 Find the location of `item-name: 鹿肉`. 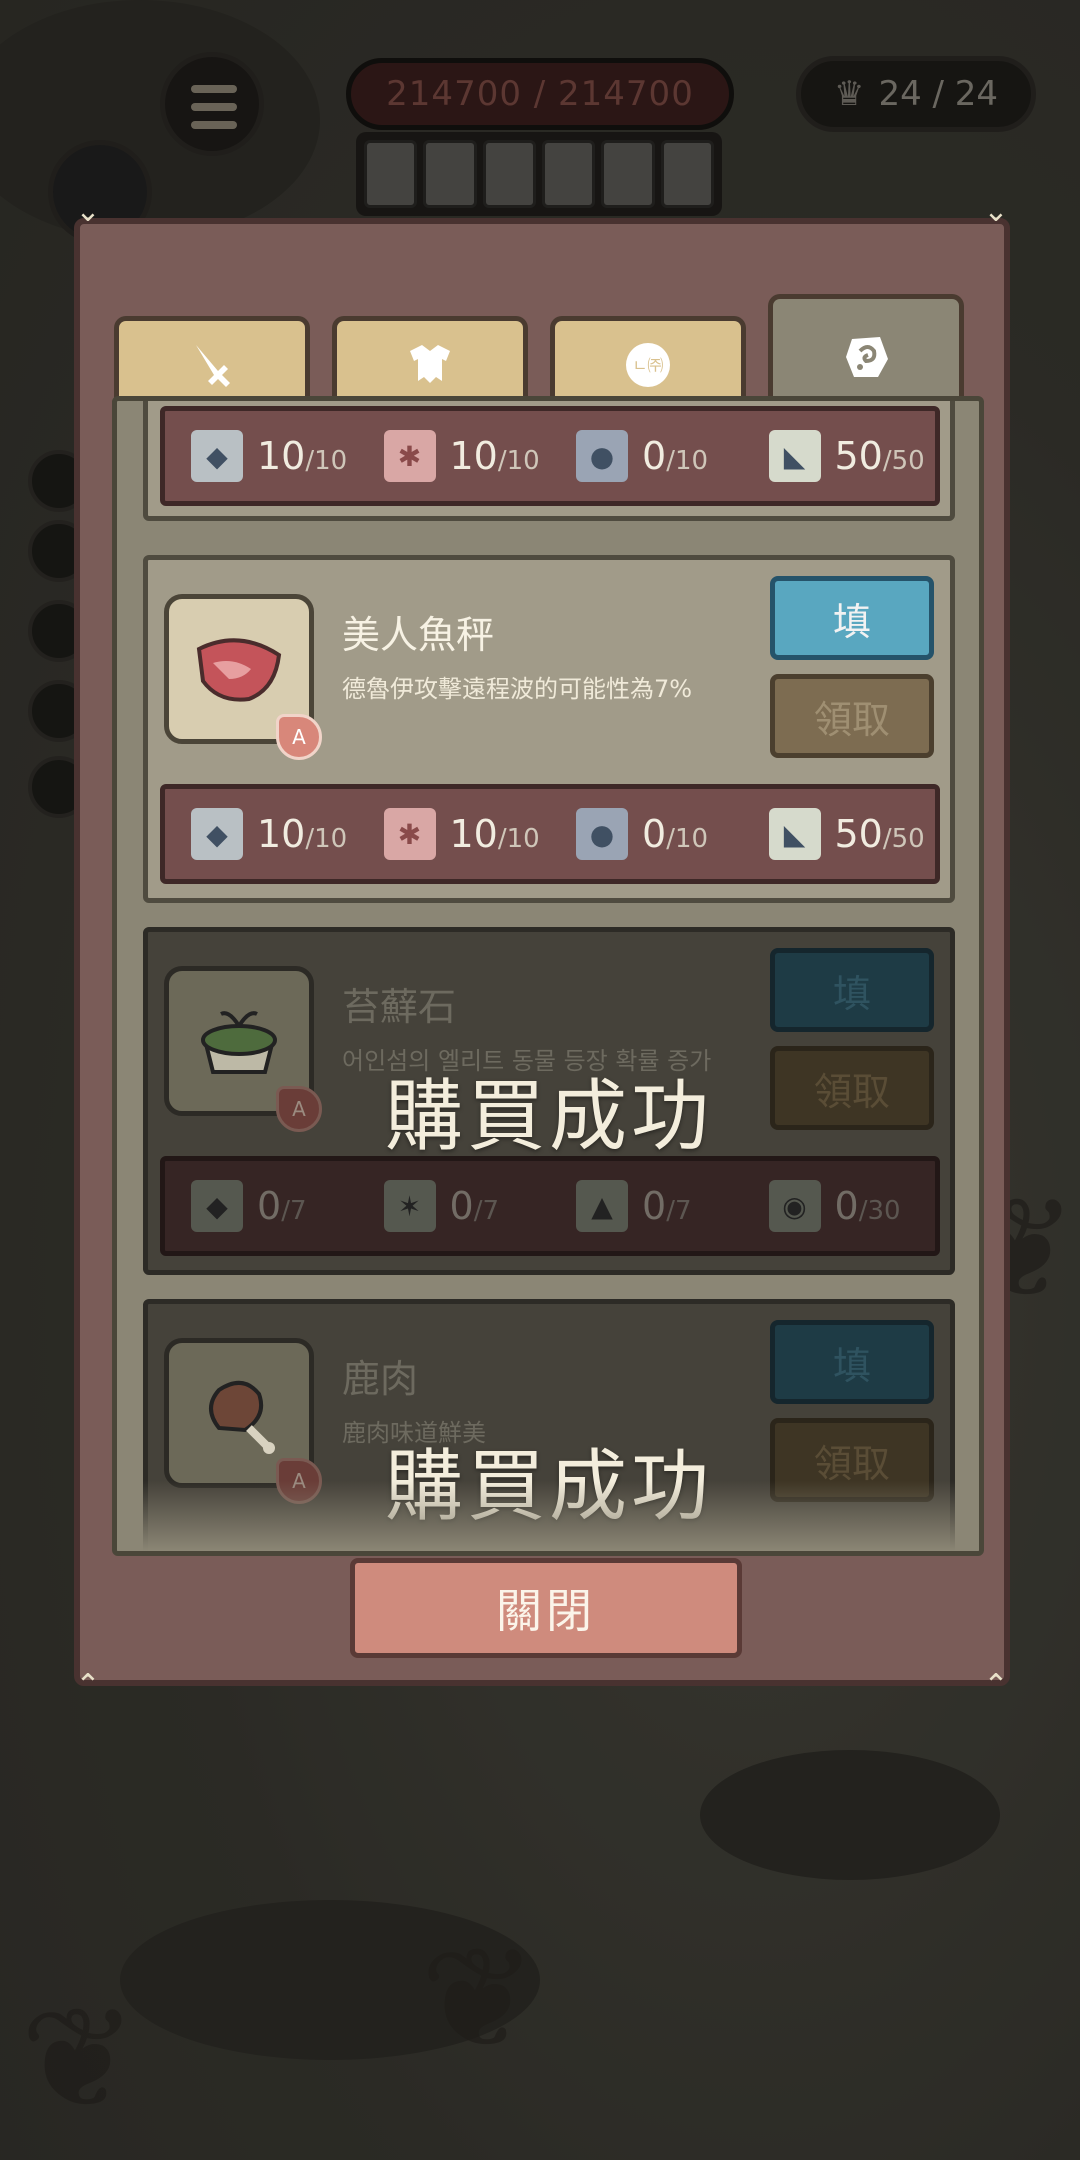

item-name: 鹿肉 is located at coordinates (380, 1379).